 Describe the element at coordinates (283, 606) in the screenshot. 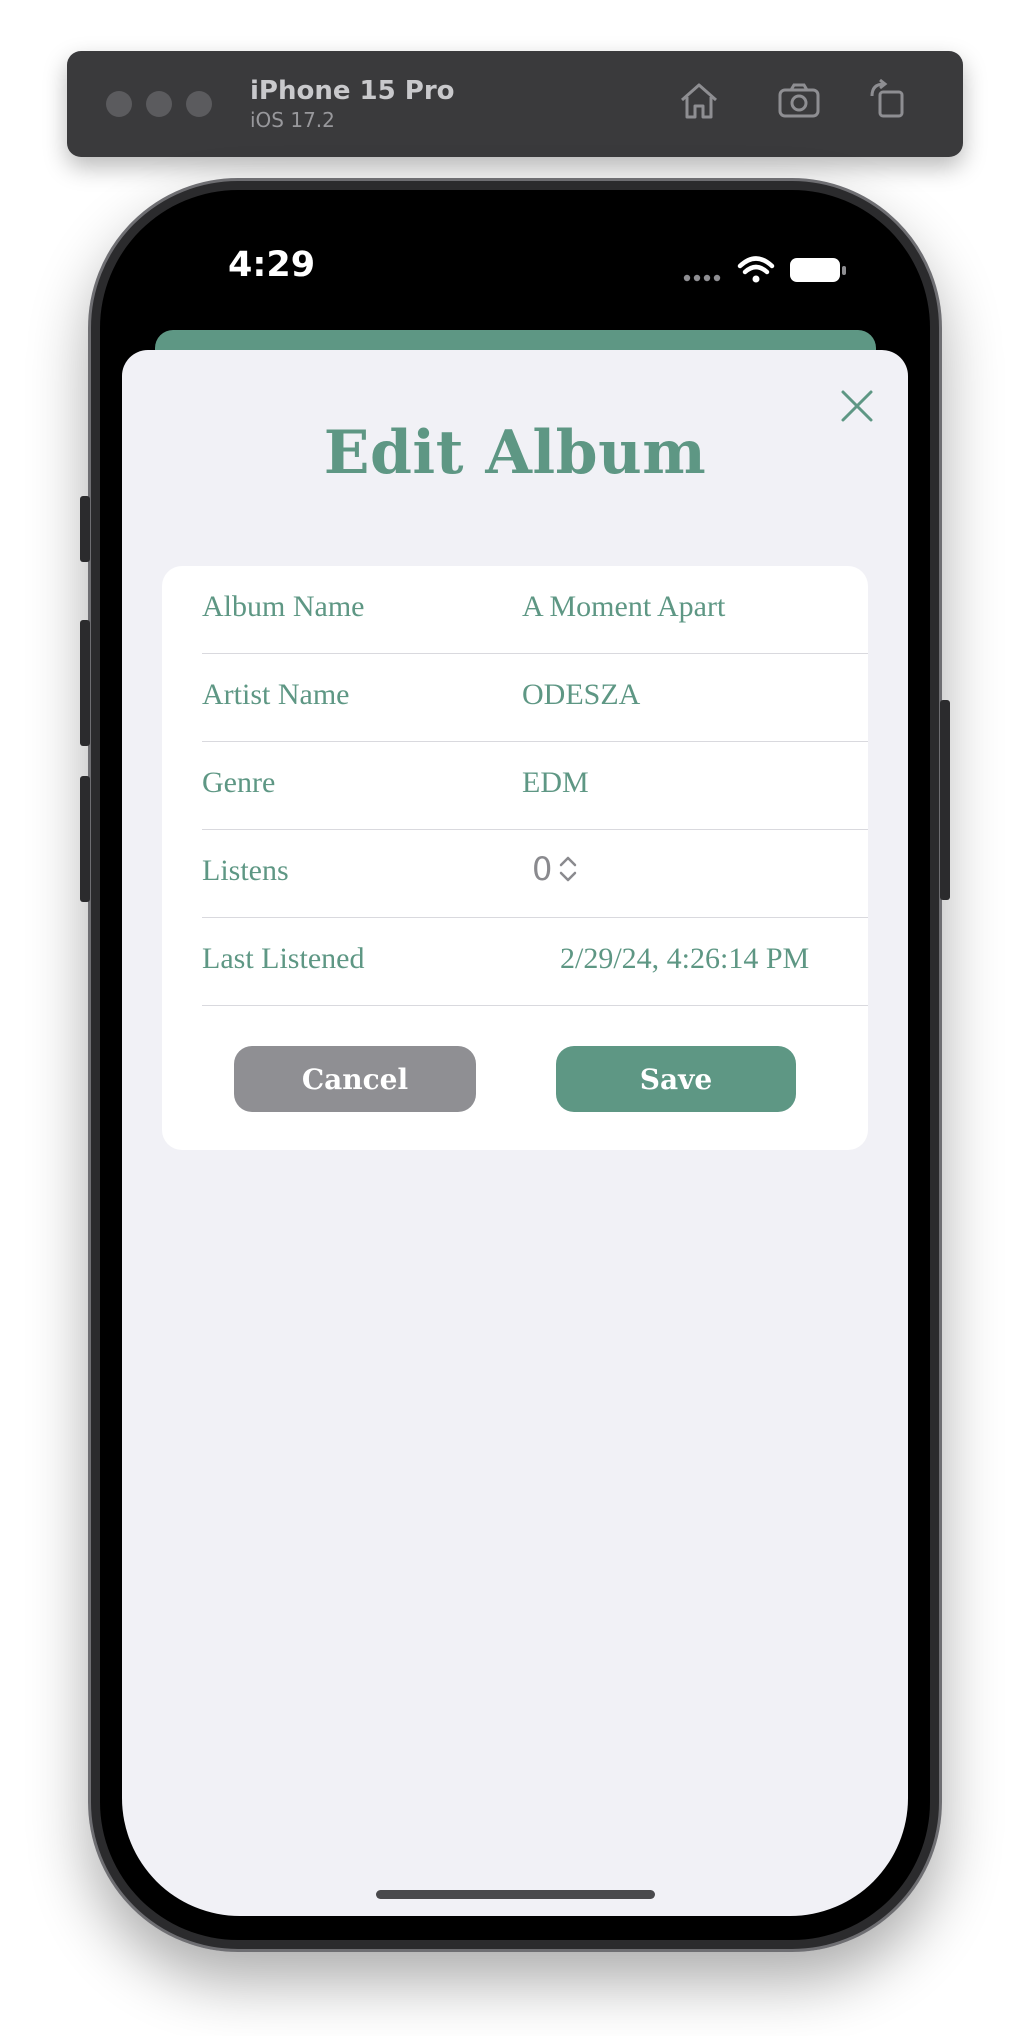

I see `album-name-label: Album Name` at that location.